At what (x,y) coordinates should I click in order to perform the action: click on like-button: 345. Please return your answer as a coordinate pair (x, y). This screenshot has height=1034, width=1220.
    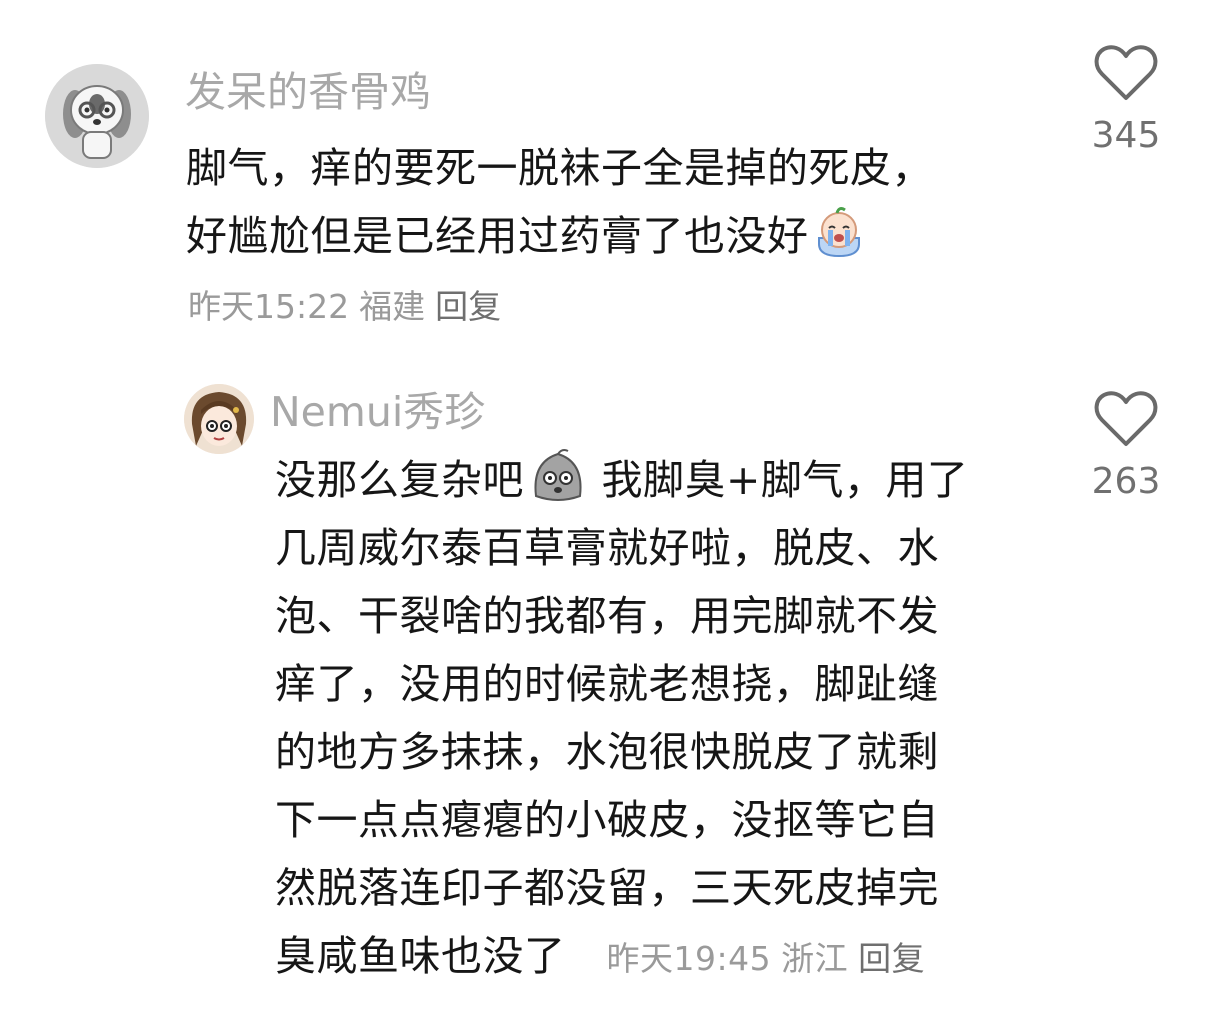
    Looking at the image, I should click on (1126, 101).